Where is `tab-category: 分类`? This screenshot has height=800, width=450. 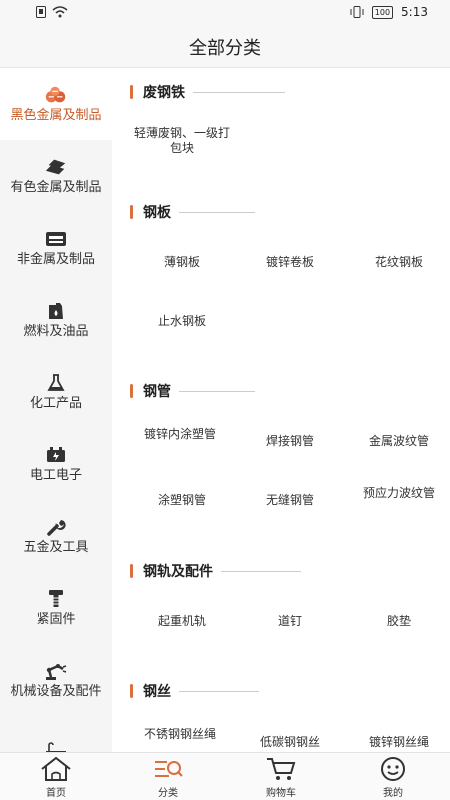 tab-category: 分类 is located at coordinates (168, 777).